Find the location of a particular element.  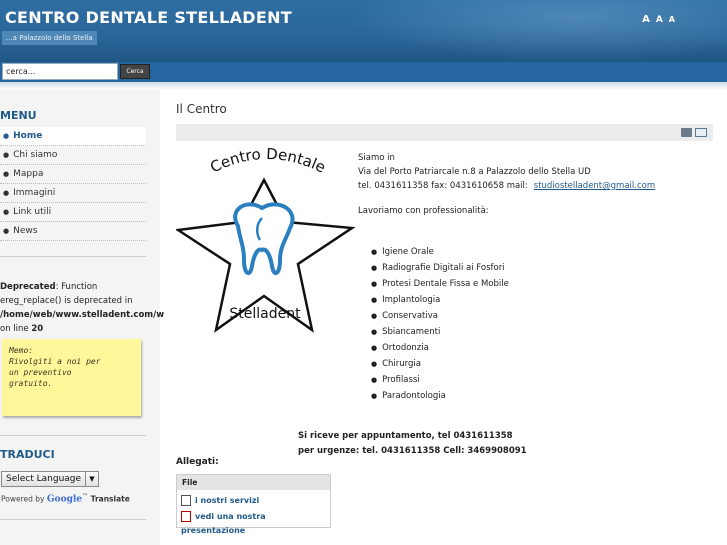

font-reset-button: A is located at coordinates (659, 20).